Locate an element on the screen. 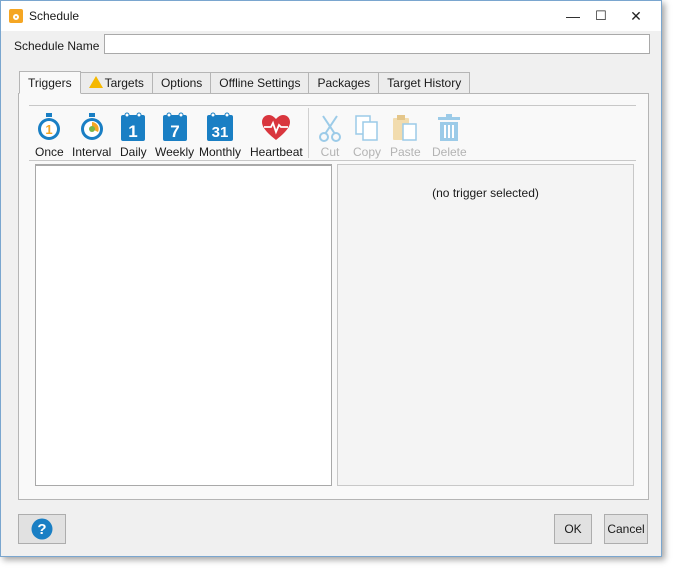 This screenshot has width=675, height=570. calendar-month-icon: 31 is located at coordinates (220, 127).